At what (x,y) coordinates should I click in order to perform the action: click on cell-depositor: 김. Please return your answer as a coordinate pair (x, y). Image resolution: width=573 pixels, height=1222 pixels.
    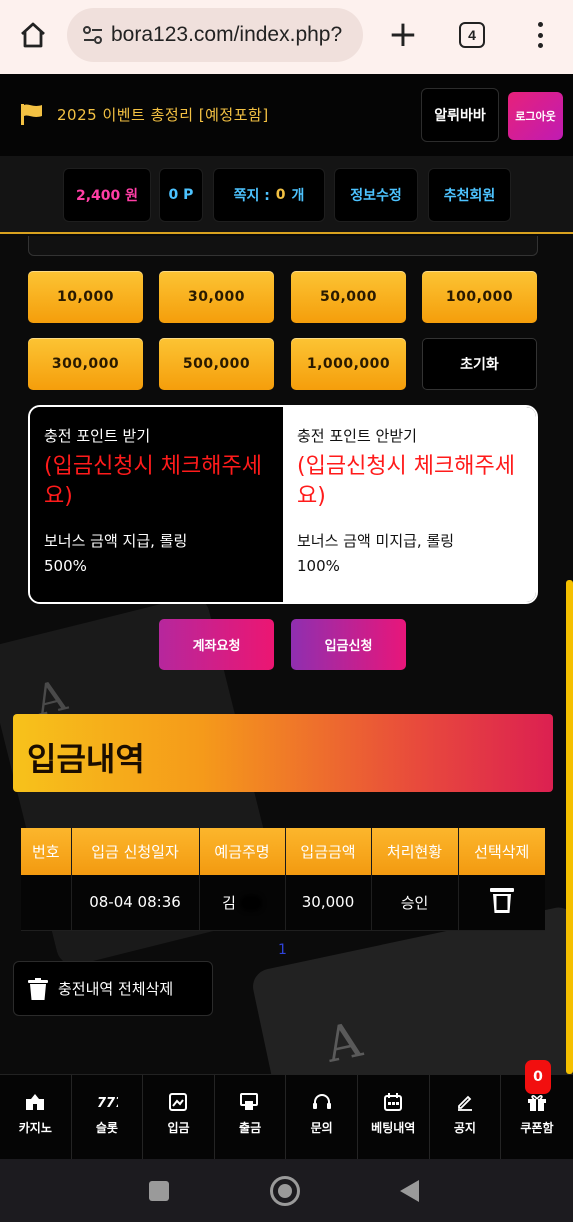
    Looking at the image, I should click on (242, 903).